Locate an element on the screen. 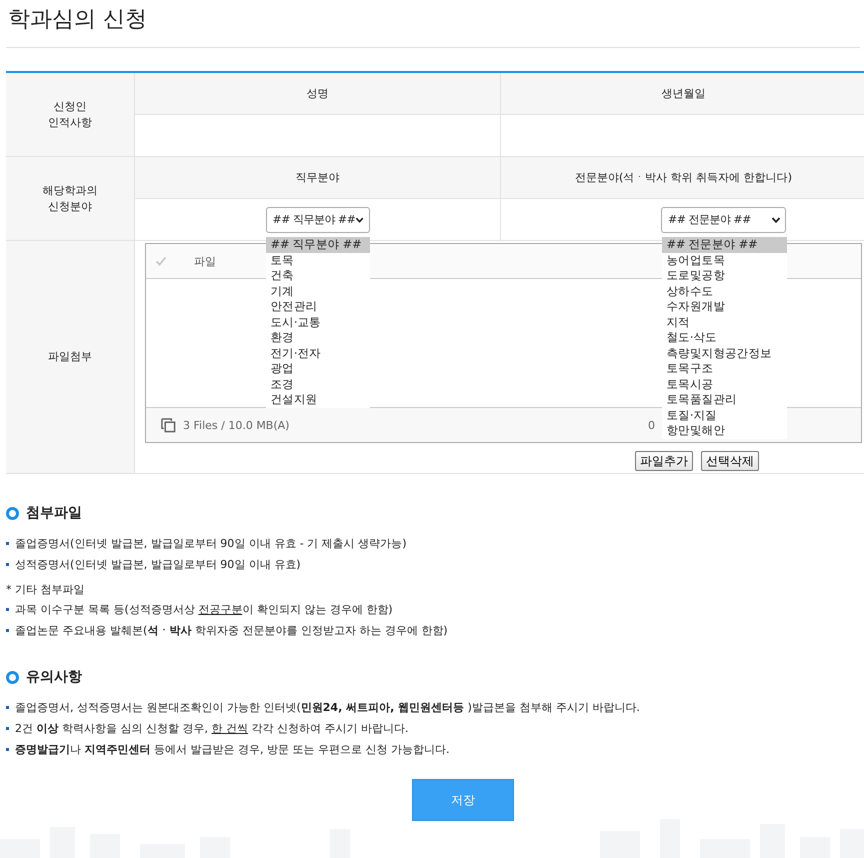  dropdown-option: 도로및공항 is located at coordinates (724, 276).